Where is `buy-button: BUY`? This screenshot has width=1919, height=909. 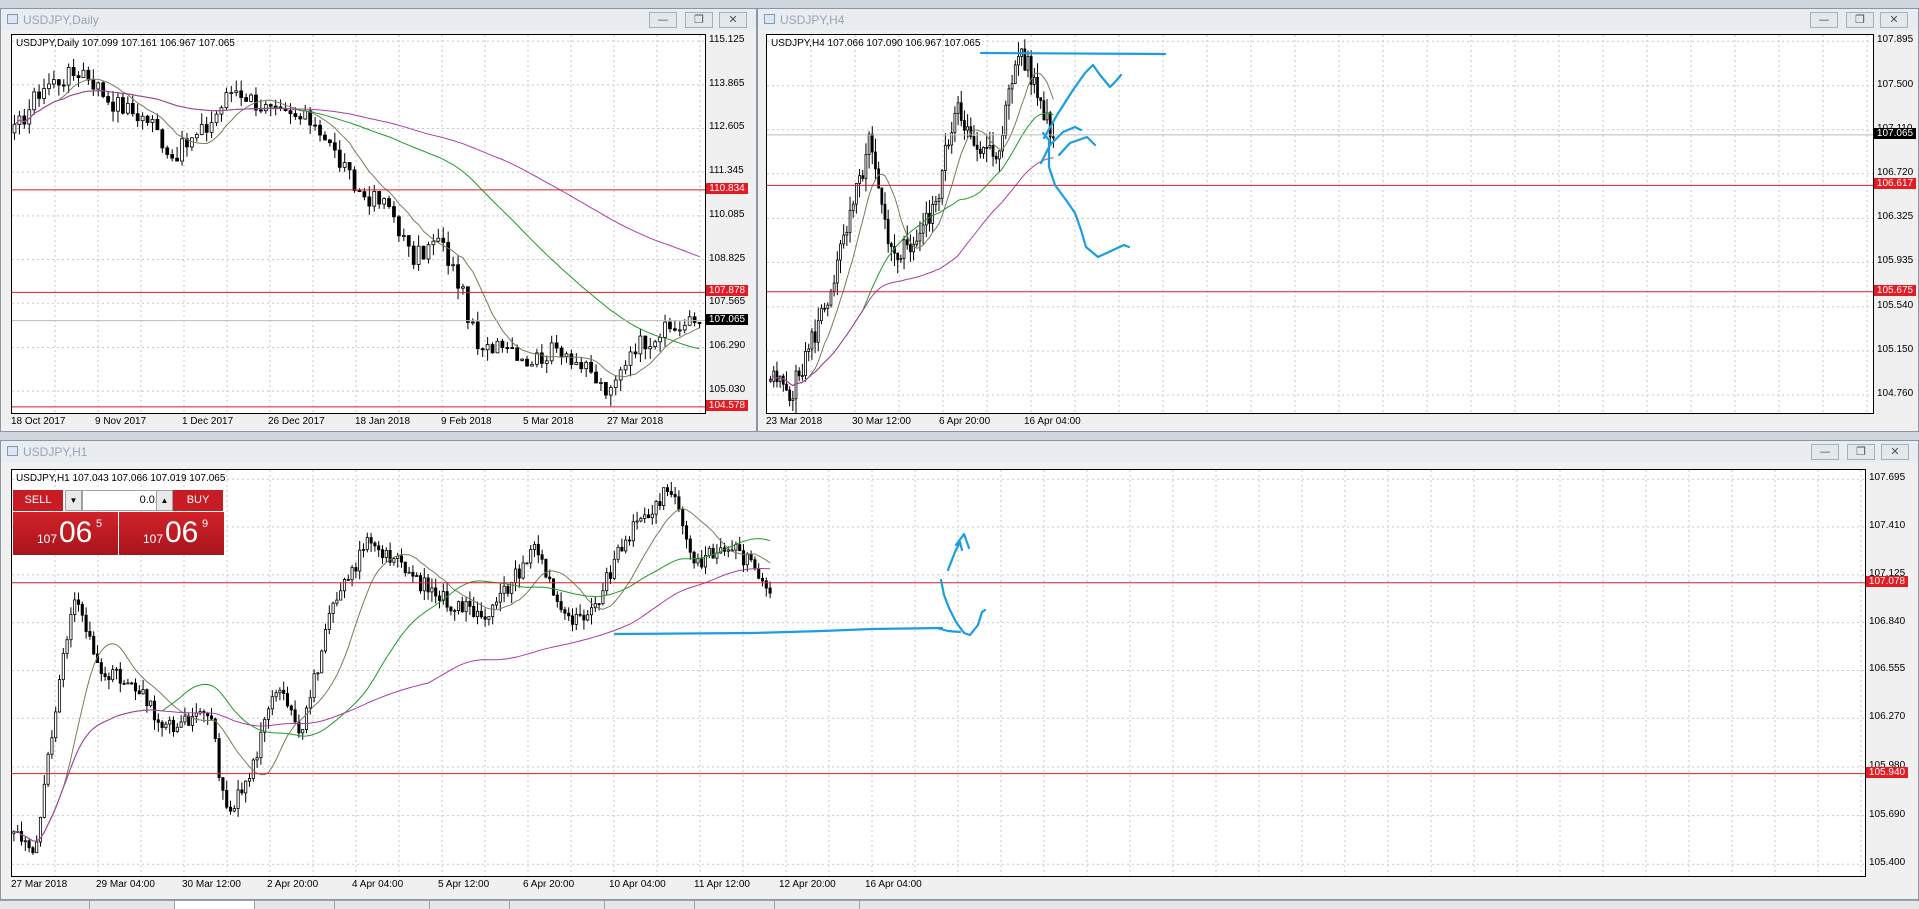 buy-button: BUY is located at coordinates (198, 500).